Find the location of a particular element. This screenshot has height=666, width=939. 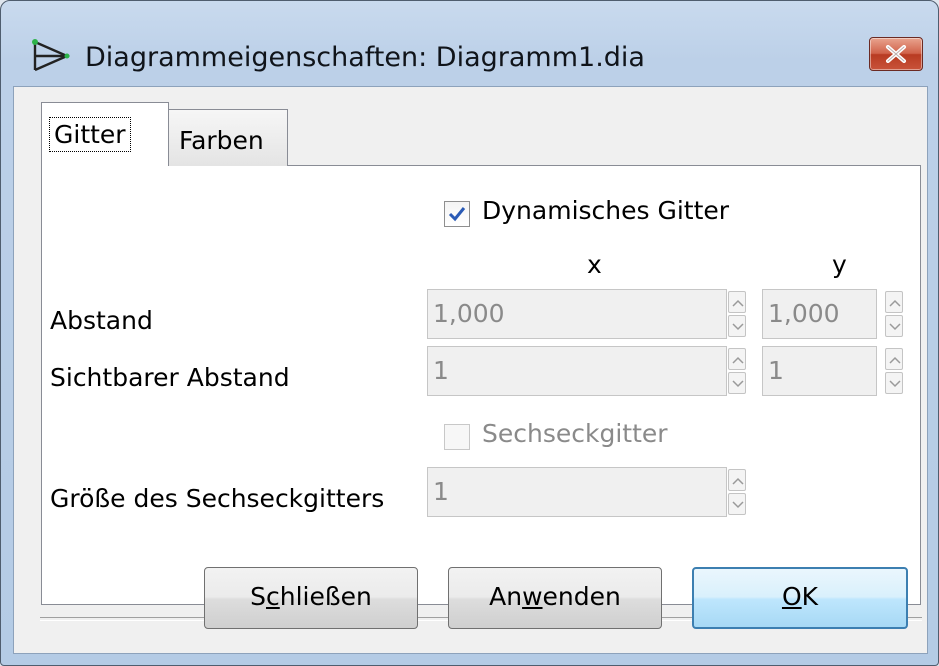

tab-label: Gitter is located at coordinates (90, 134).